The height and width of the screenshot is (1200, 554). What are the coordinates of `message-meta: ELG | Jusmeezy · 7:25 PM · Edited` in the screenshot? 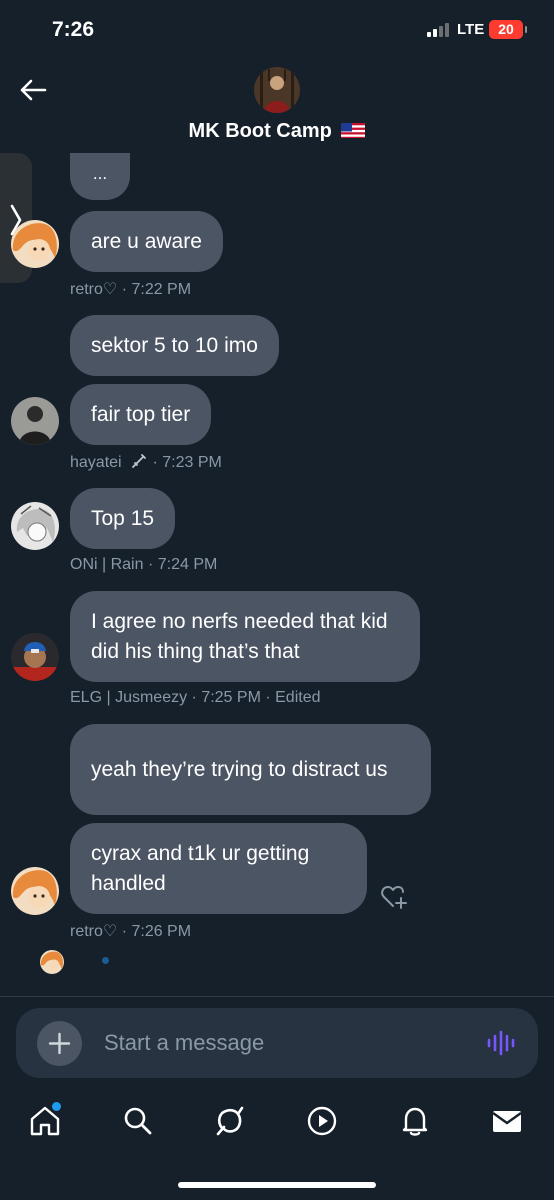 It's located at (195, 697).